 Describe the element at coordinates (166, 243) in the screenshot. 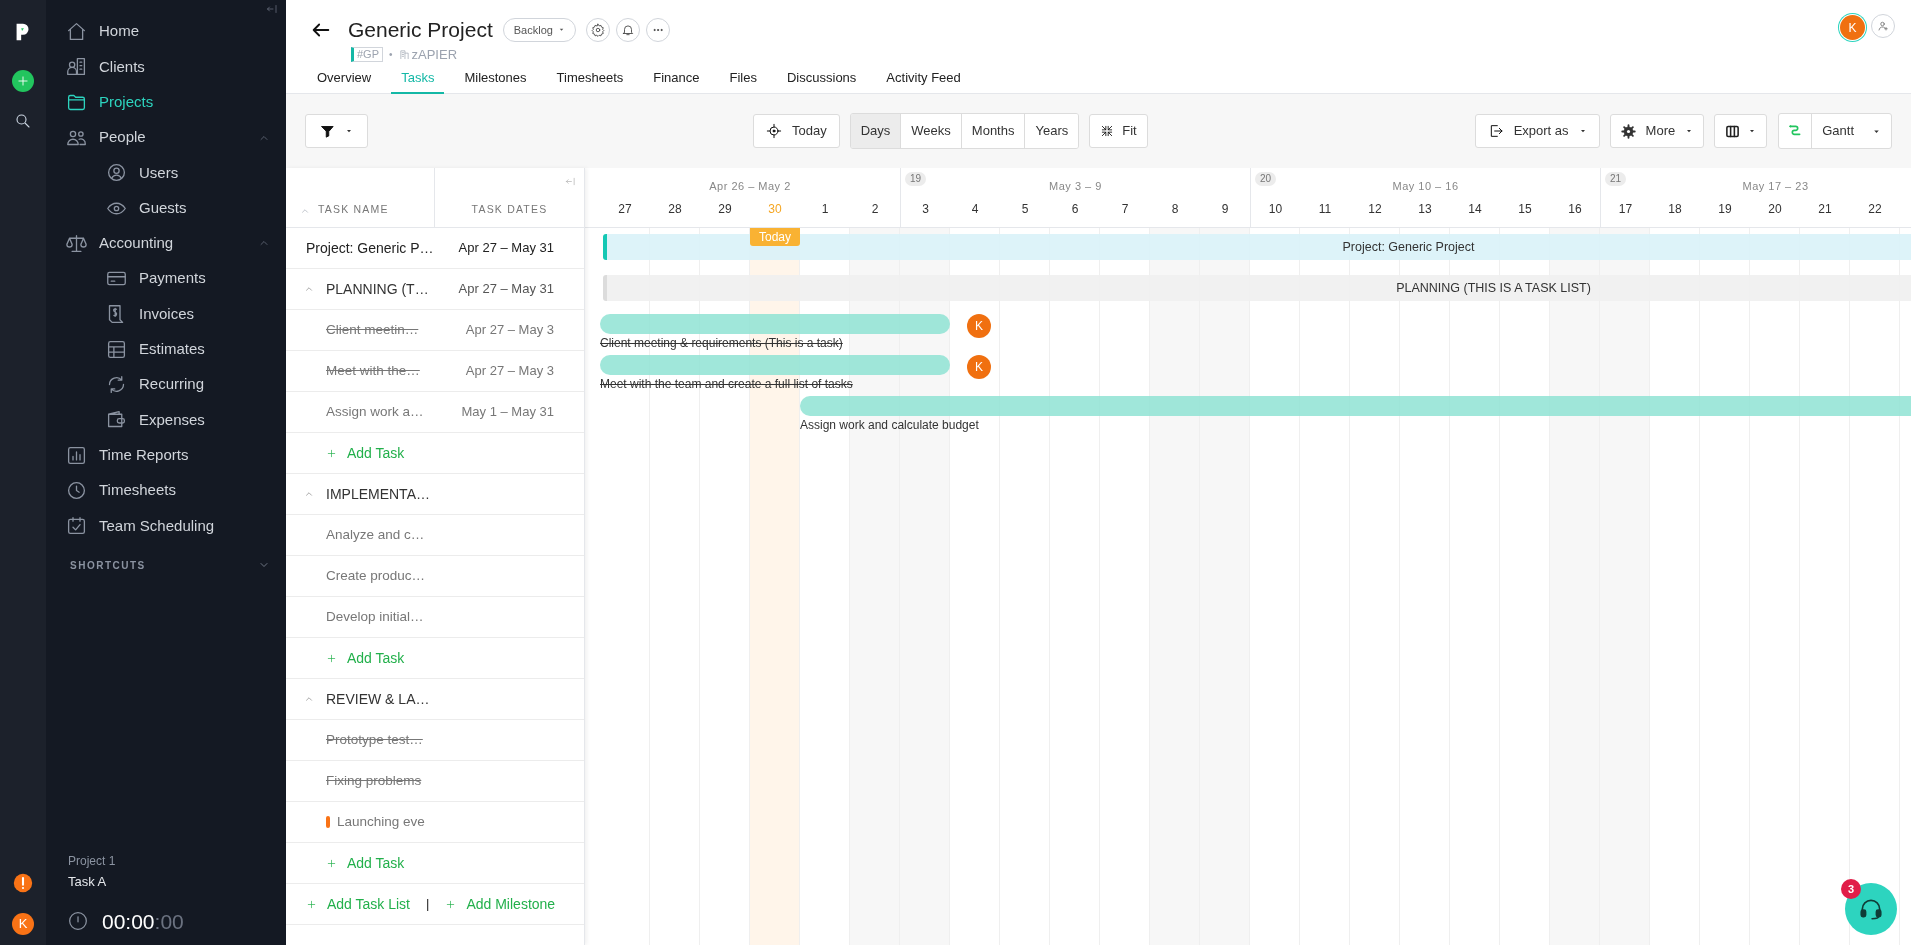

I see `nav-item: Accounting` at that location.